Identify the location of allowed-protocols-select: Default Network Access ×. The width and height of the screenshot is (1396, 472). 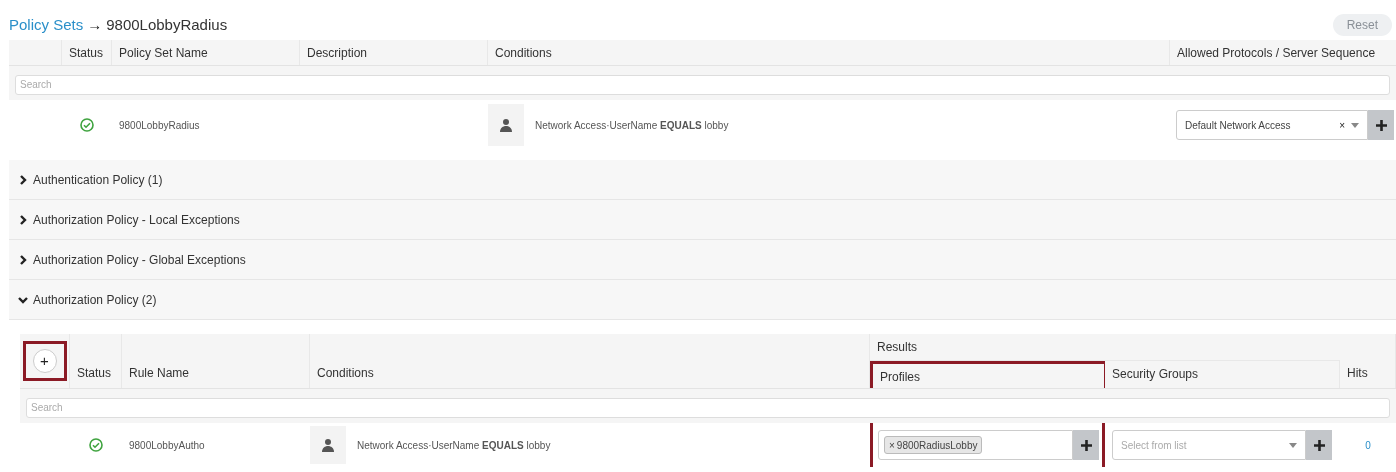
(1272, 125).